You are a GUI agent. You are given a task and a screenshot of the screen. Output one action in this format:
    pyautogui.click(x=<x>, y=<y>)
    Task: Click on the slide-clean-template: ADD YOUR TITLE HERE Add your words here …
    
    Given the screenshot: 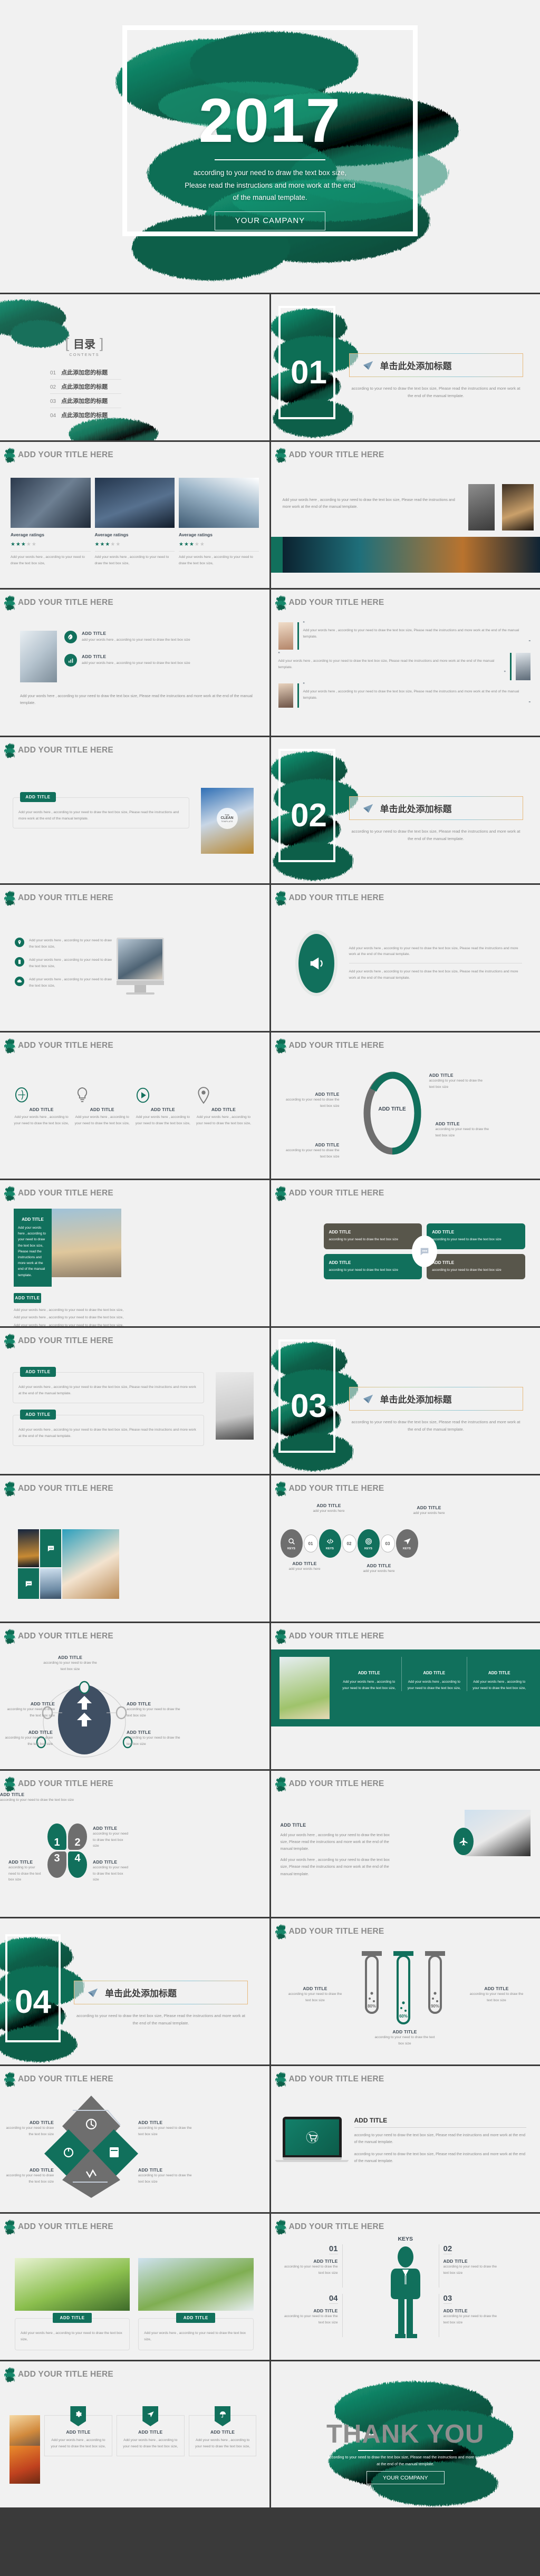 What is the action you would take?
    pyautogui.click(x=134, y=810)
    